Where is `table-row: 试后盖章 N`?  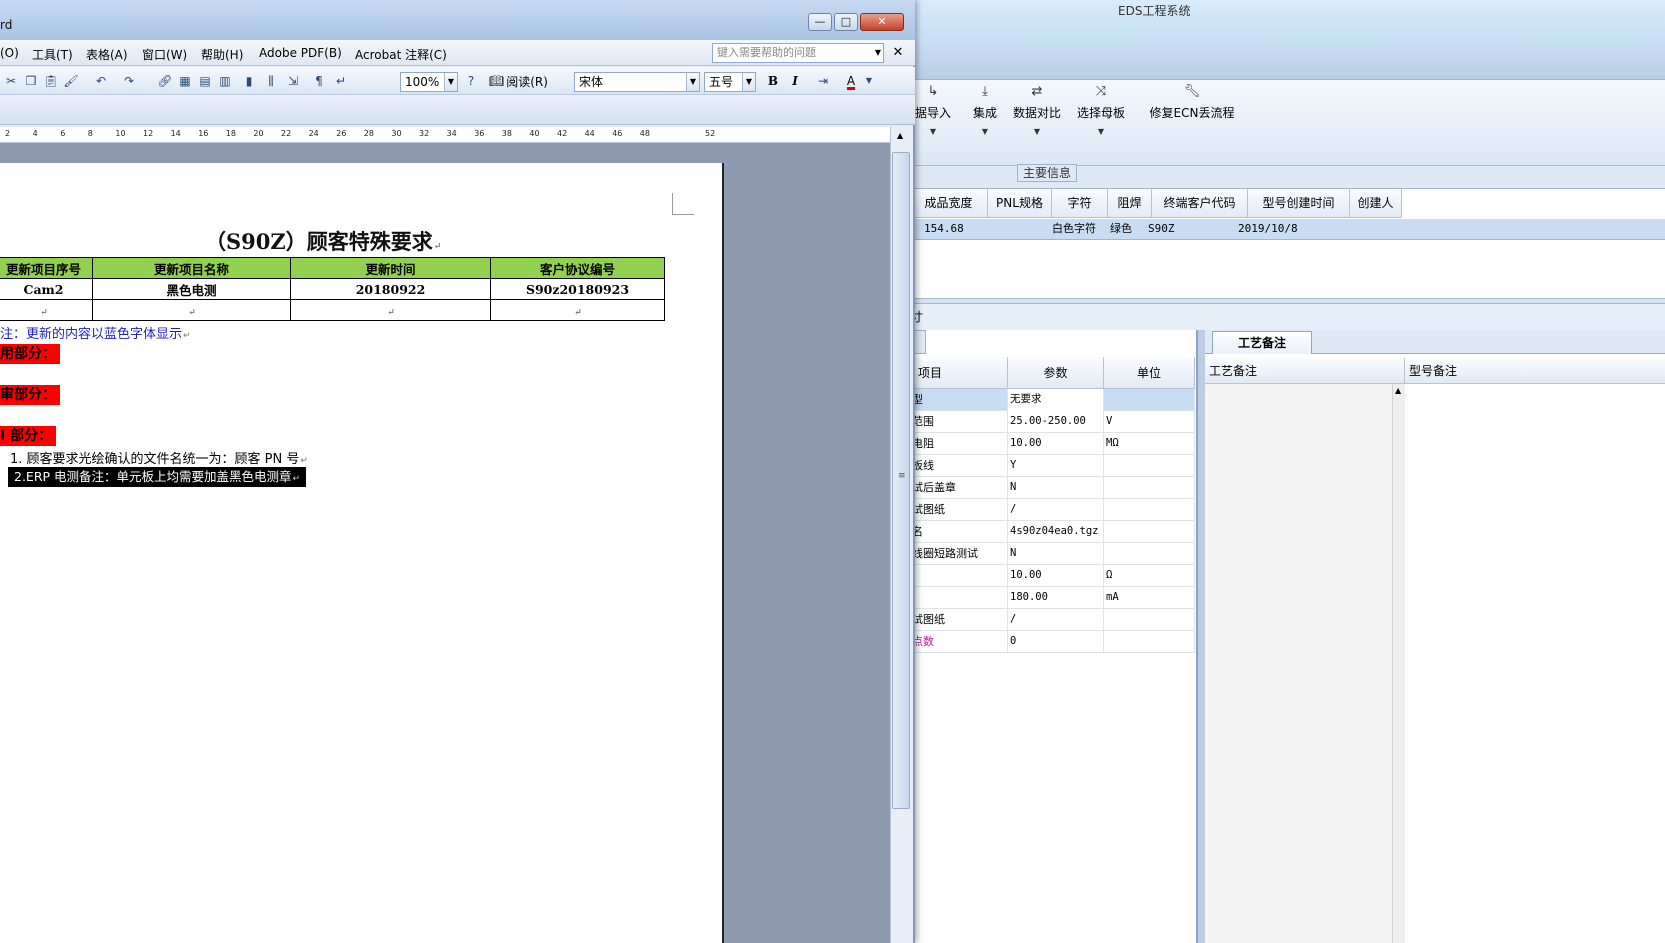
table-row: 试后盖章 N is located at coordinates (1052, 488).